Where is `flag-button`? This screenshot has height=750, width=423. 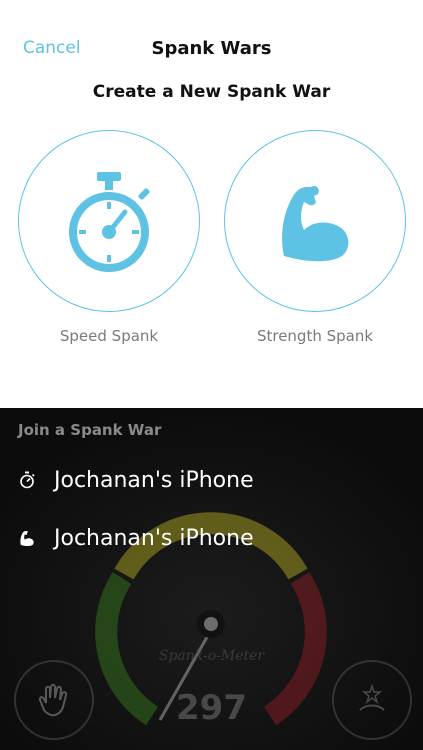 flag-button is located at coordinates (372, 700).